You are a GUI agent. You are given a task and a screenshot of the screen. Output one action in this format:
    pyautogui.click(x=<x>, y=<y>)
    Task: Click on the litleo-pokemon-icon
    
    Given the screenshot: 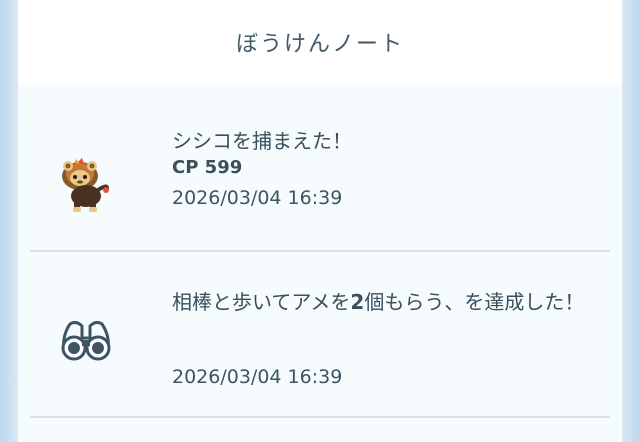 What is the action you would take?
    pyautogui.click(x=86, y=186)
    